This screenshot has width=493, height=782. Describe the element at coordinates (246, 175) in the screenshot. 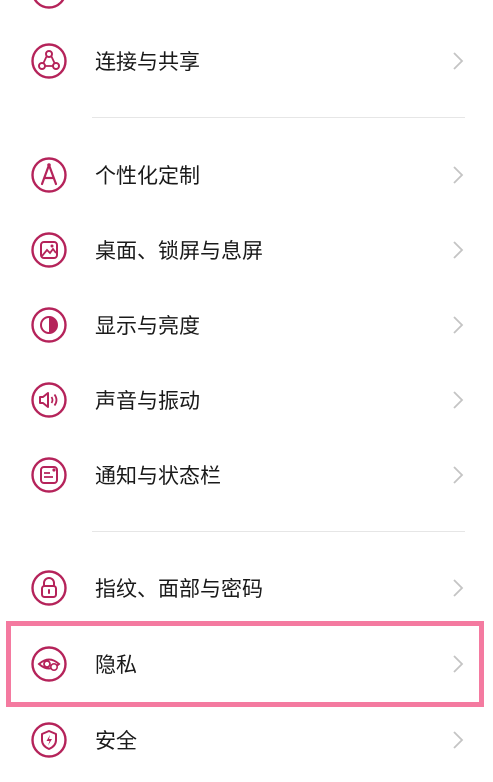

I see `settings-item-personalization: 个性化定制` at that location.